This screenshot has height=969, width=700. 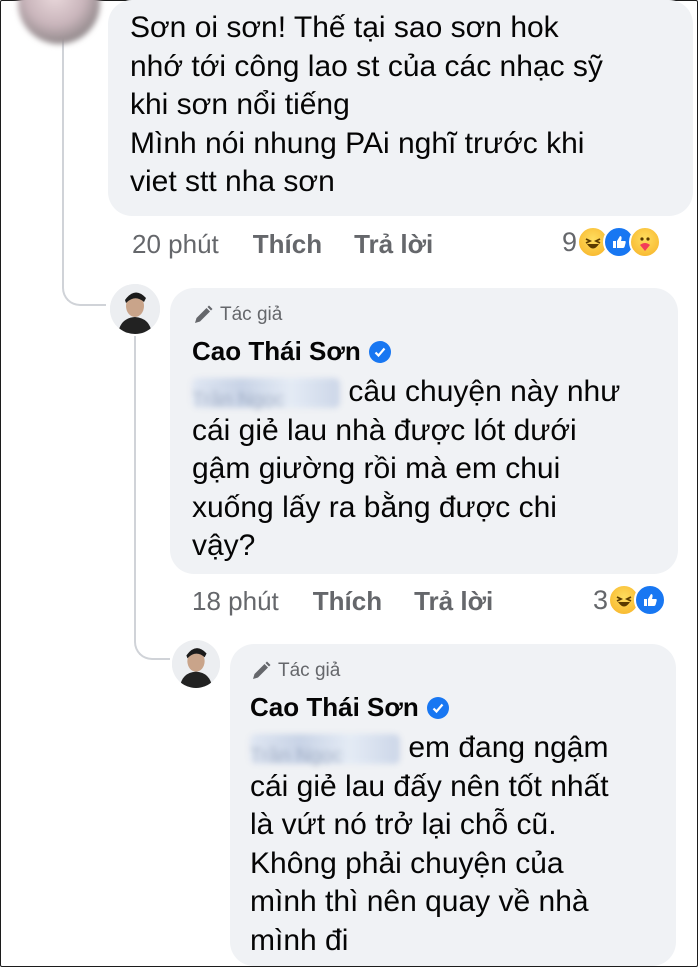 I want to click on comment-time: 20 phút, so click(x=175, y=244).